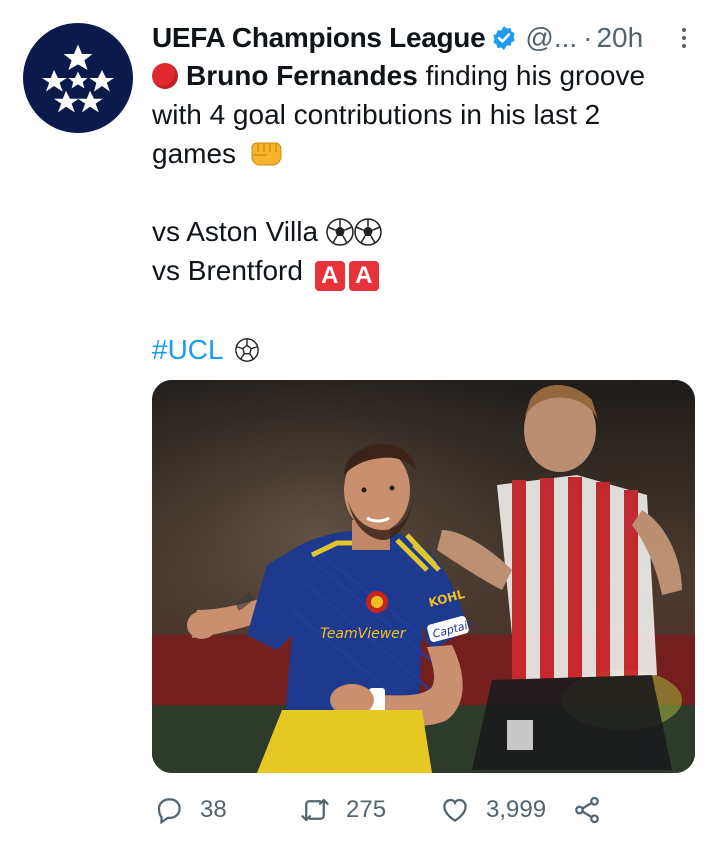 Image resolution: width=720 pixels, height=845 pixels. What do you see at coordinates (227, 270) in the screenshot?
I see `text-line-5: vs Brentford` at bounding box center [227, 270].